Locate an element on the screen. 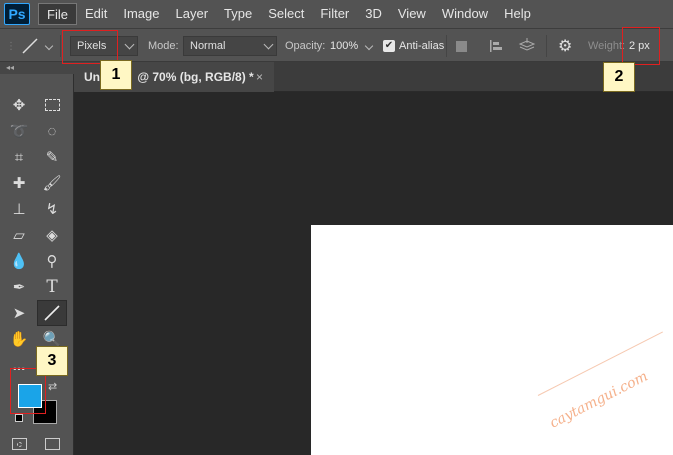  paint-bucket-icon: ◈ is located at coordinates (52, 235).